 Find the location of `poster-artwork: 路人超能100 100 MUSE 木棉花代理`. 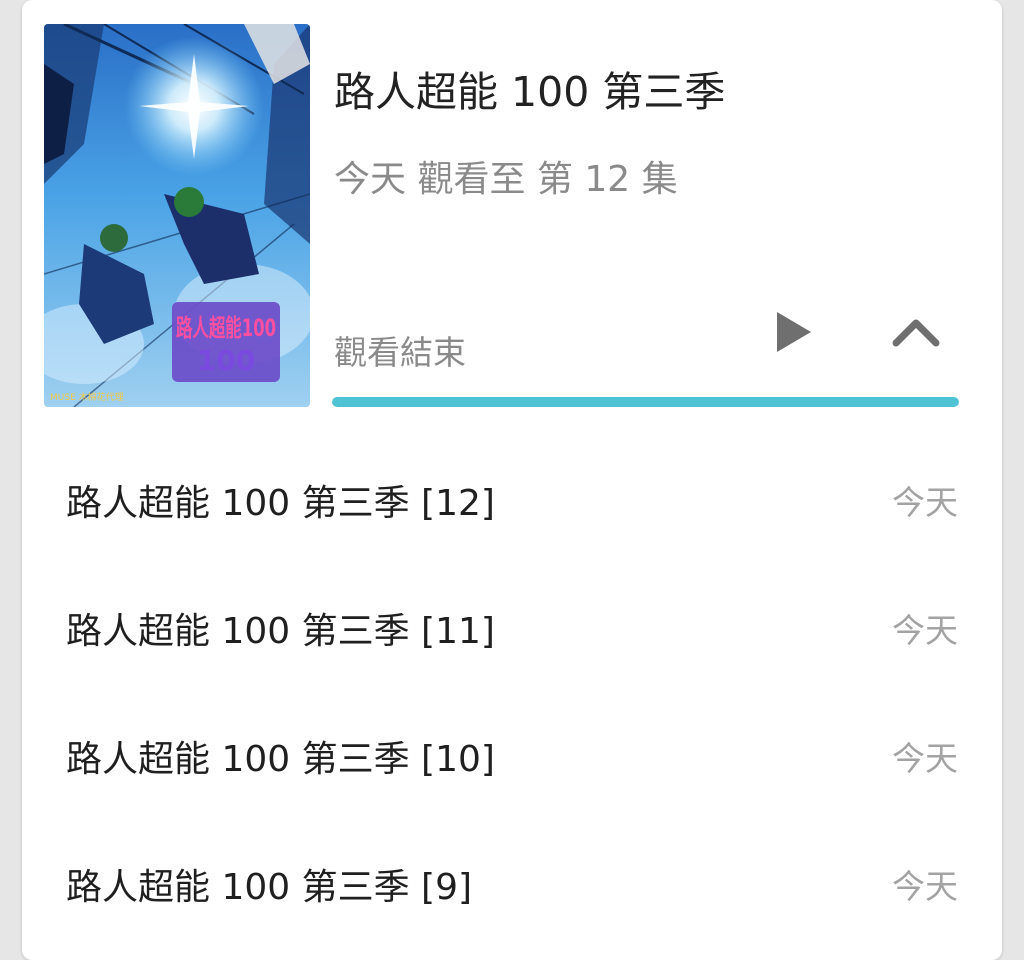

poster-artwork: 路人超能100 100 MUSE 木棉花代理 is located at coordinates (177, 215).